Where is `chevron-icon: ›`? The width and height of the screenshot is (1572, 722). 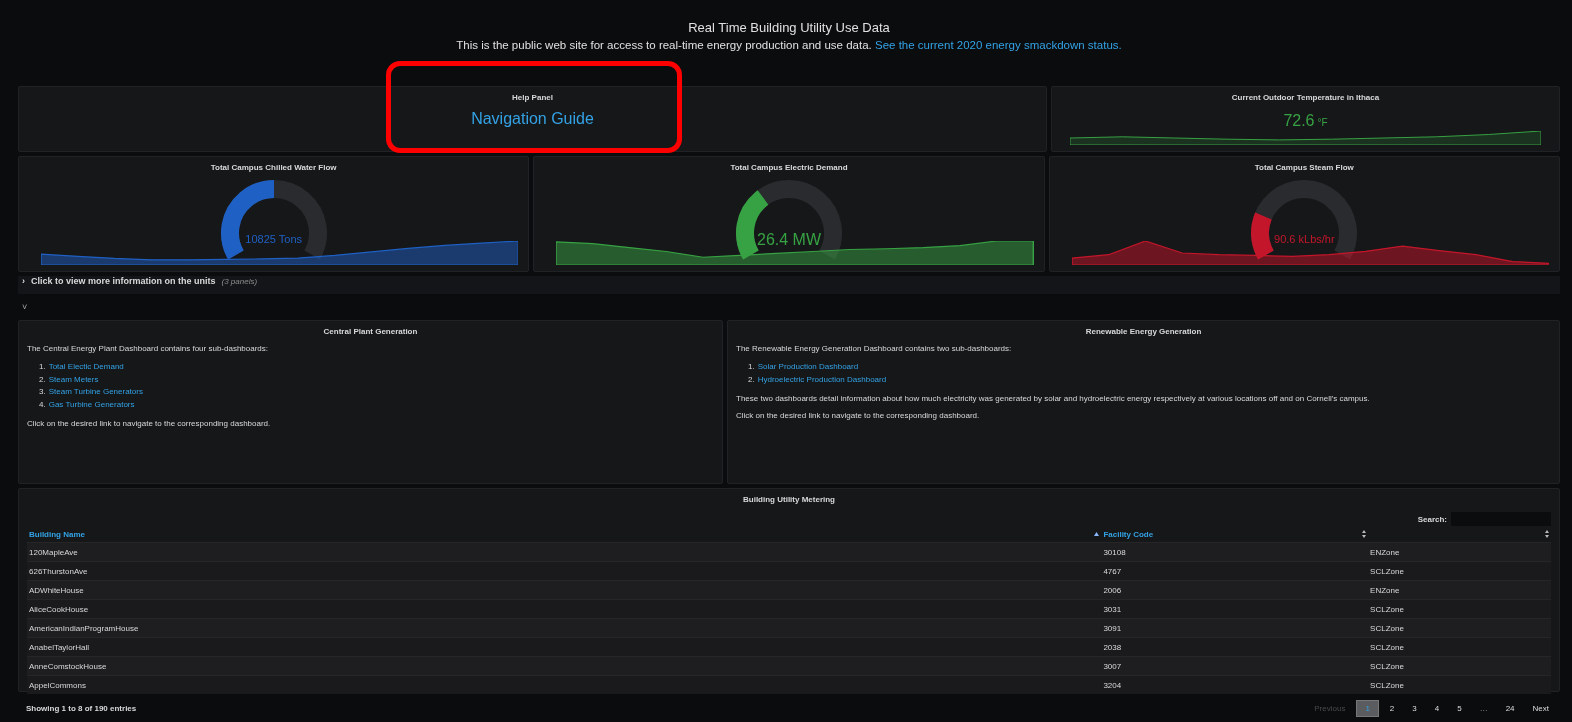 chevron-icon: › is located at coordinates (23, 281).